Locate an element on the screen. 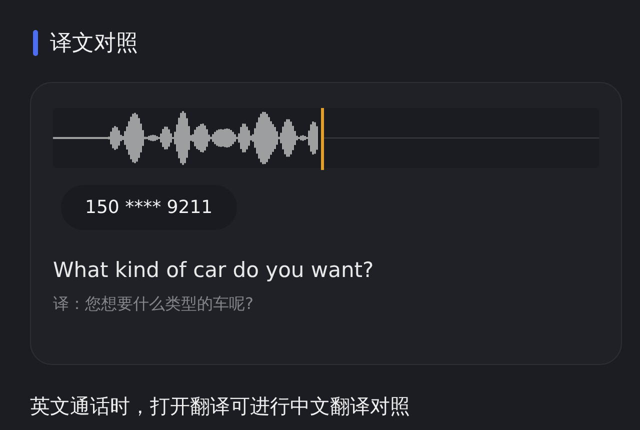 This screenshot has width=640, height=430. section-title: 译文对照 is located at coordinates (94, 44).